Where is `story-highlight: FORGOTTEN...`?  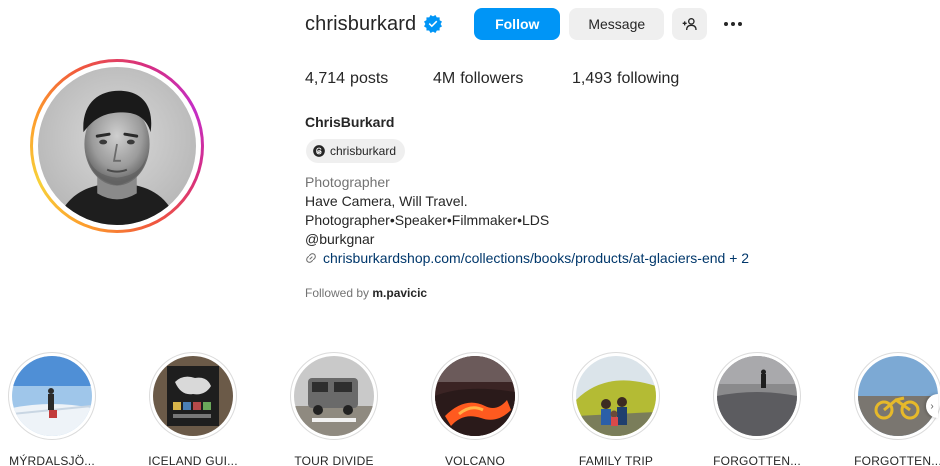
story-highlight: FORGOTTEN... is located at coordinates (757, 409).